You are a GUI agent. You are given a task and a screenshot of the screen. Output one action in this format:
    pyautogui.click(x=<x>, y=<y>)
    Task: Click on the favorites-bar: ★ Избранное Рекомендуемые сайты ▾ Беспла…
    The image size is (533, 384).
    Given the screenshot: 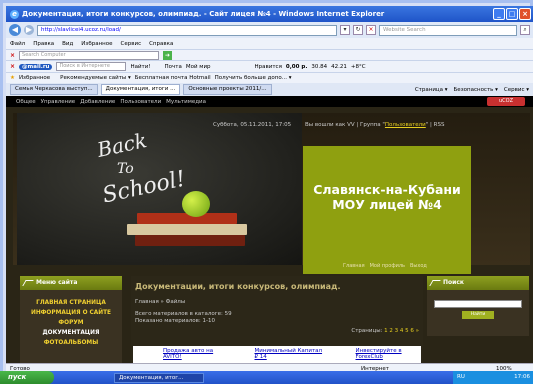 What is the action you would take?
    pyautogui.click(x=269, y=77)
    